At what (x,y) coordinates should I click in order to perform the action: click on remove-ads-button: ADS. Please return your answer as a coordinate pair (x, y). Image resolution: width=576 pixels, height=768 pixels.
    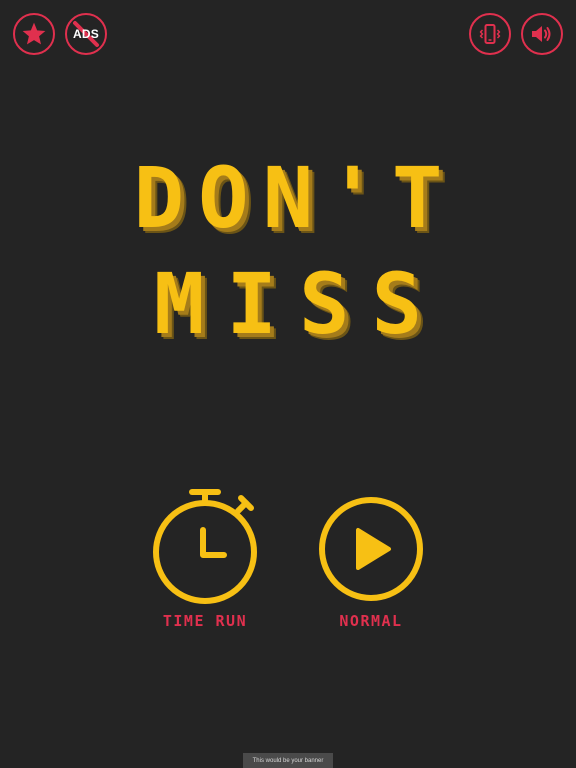
    Looking at the image, I should click on (86, 34).